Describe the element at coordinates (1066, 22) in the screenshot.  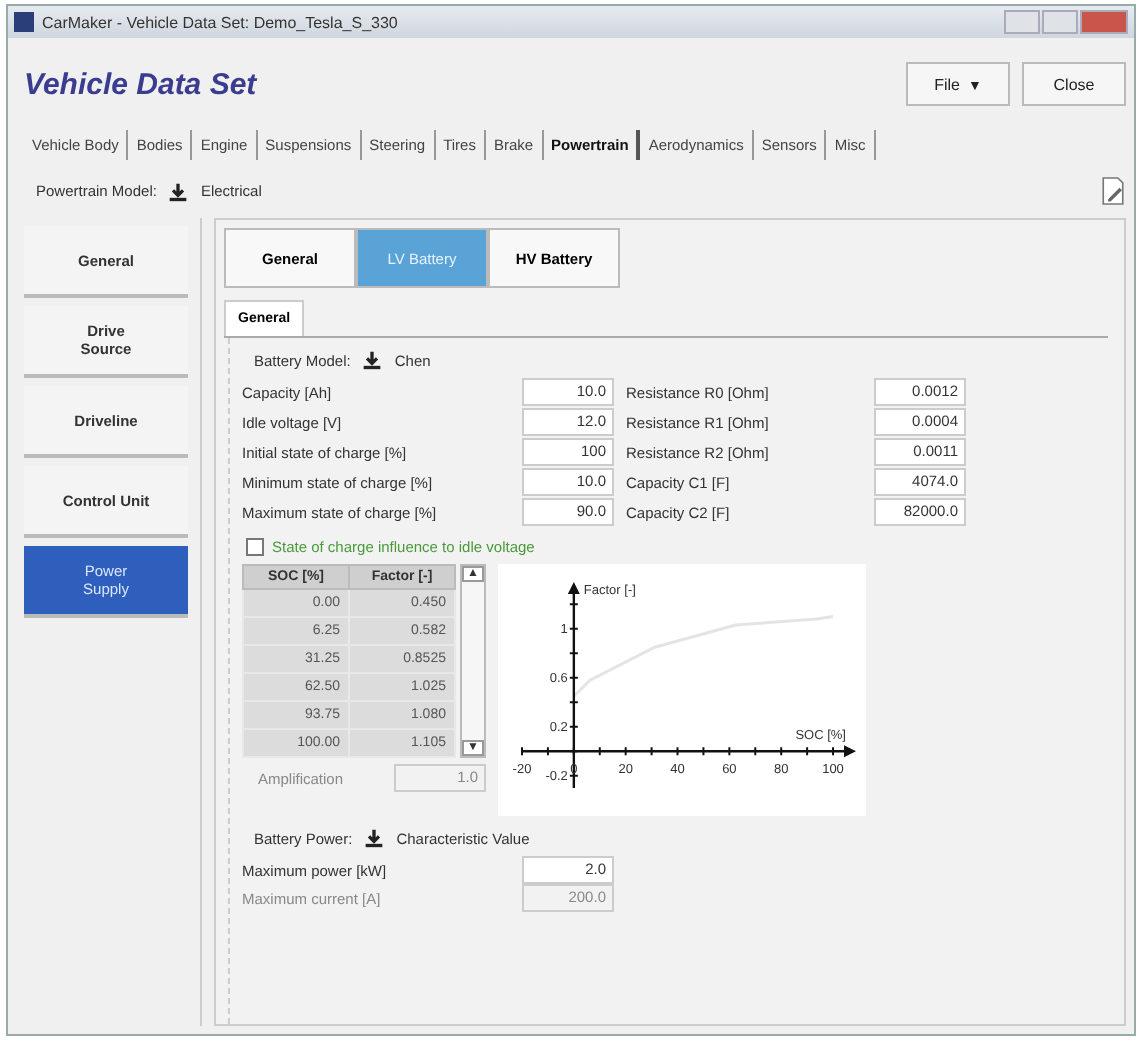
I see `window-controls-icon` at that location.